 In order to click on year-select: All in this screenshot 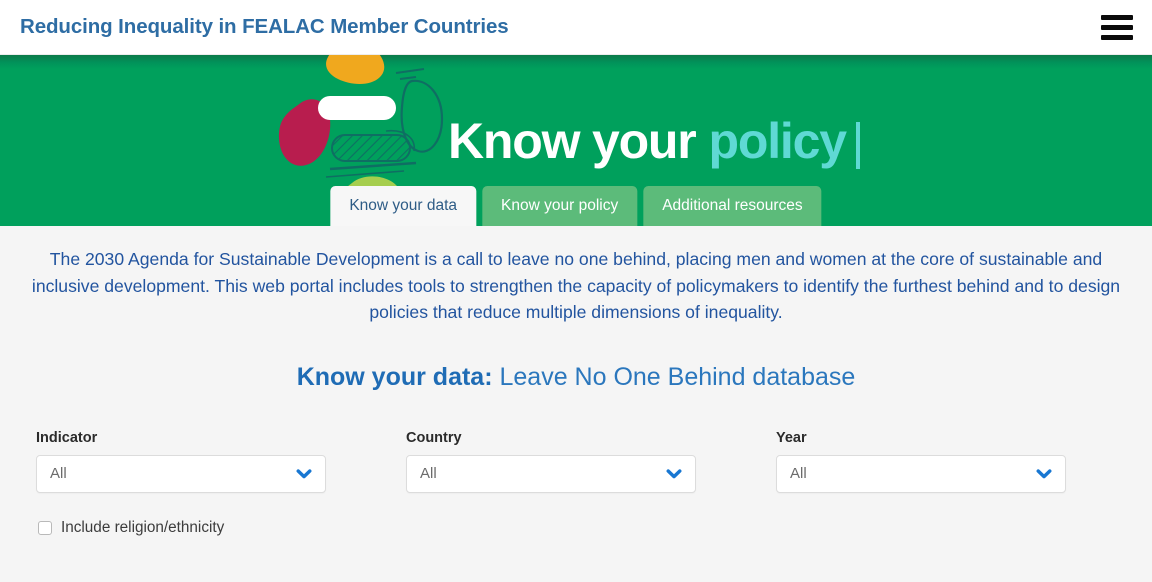, I will do `click(921, 473)`.